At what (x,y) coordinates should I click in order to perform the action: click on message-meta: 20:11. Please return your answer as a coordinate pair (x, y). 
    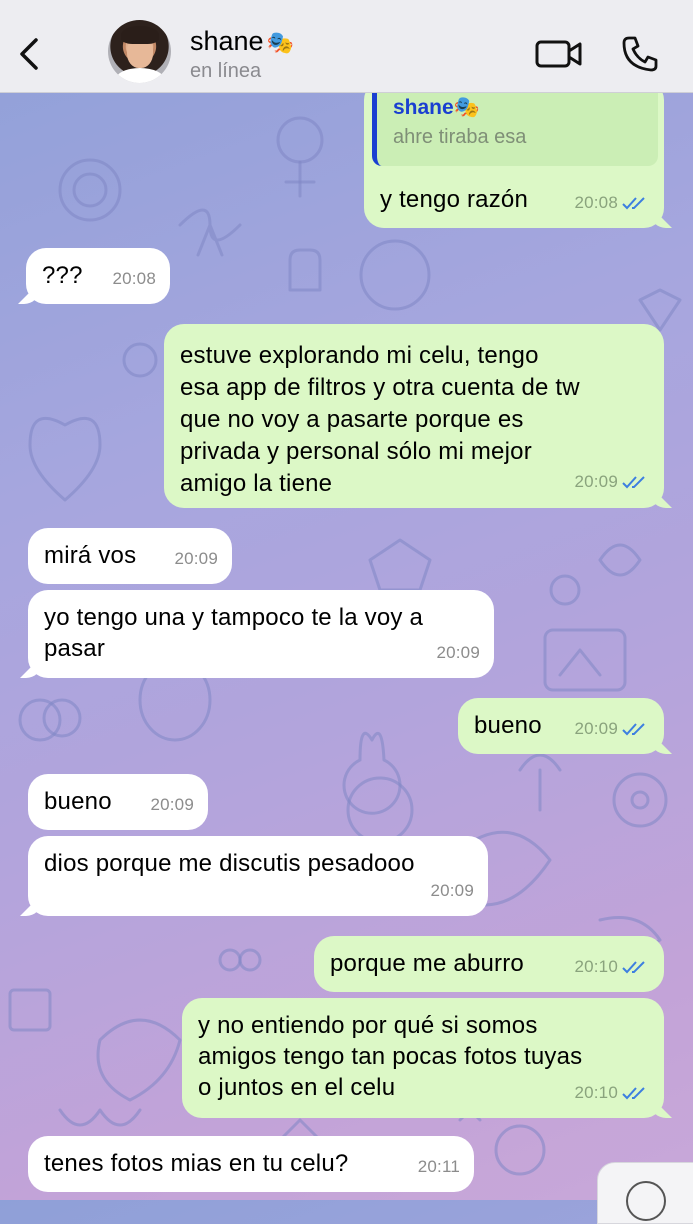
    Looking at the image, I should click on (439, 1166).